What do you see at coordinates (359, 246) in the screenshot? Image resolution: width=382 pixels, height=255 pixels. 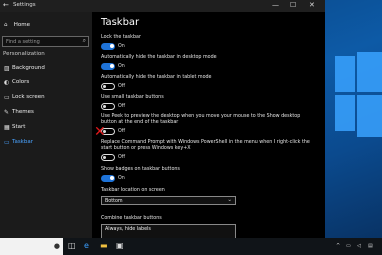 I see `volume-icon: ◁` at bounding box center [359, 246].